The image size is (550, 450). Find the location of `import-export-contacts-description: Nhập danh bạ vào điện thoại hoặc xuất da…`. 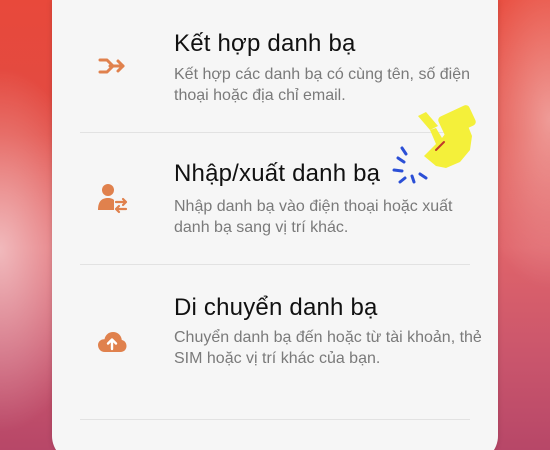

import-export-contacts-description: Nhập danh bạ vào điện thoại hoặc xuất da… is located at coordinates (313, 217).